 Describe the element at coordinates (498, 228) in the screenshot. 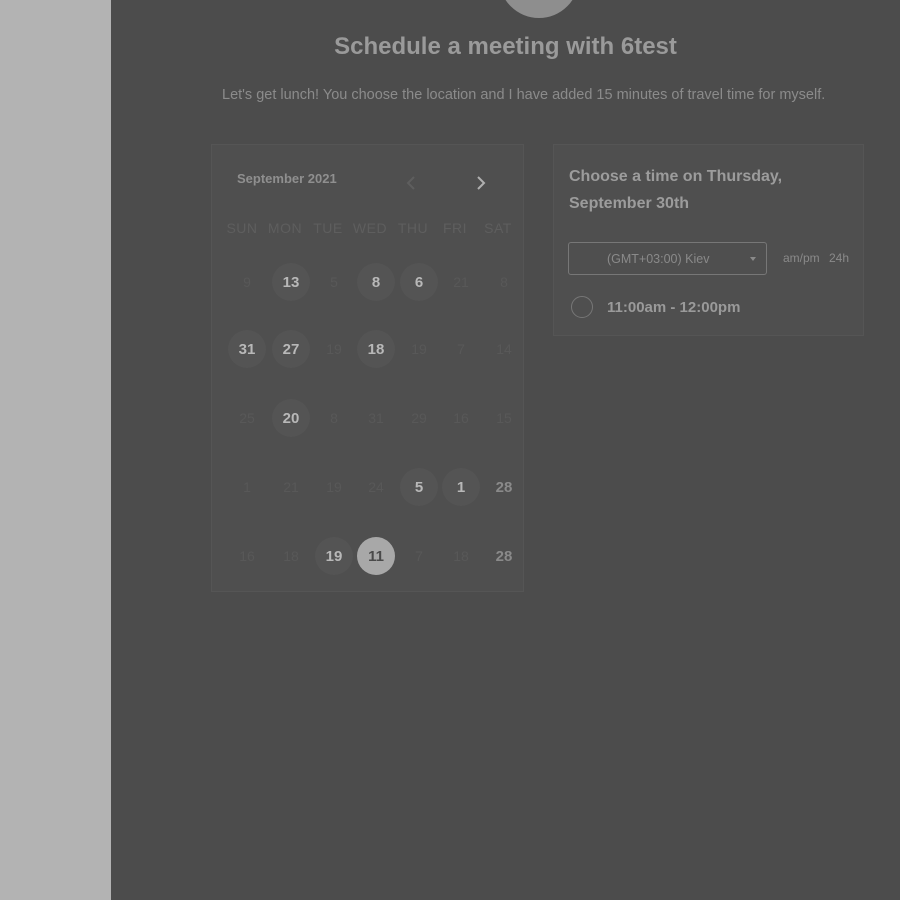

I see `weekday-label: SAT` at that location.